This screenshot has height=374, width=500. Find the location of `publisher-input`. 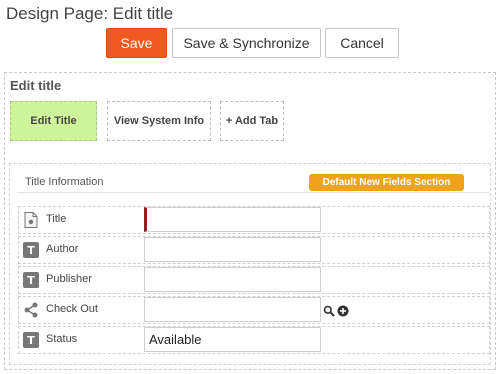

publisher-input is located at coordinates (232, 279).